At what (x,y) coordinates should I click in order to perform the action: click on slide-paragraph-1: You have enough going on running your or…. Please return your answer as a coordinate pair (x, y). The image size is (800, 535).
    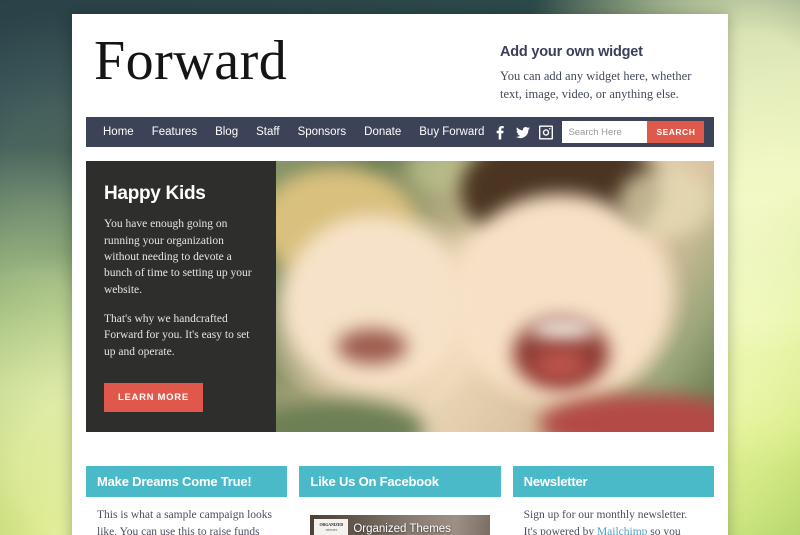
    Looking at the image, I should click on (178, 257).